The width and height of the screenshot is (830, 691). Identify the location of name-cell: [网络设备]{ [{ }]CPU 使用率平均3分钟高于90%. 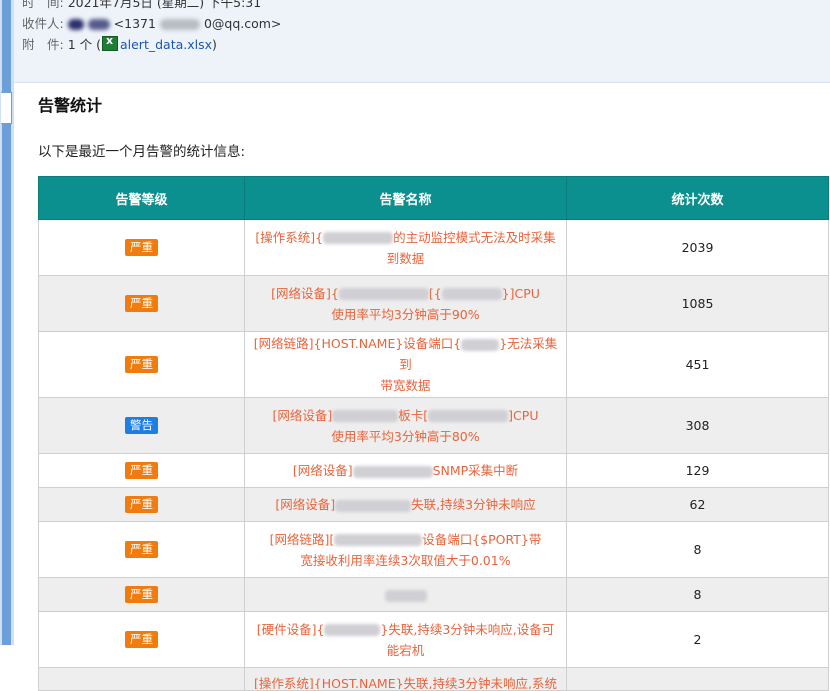
(405, 303).